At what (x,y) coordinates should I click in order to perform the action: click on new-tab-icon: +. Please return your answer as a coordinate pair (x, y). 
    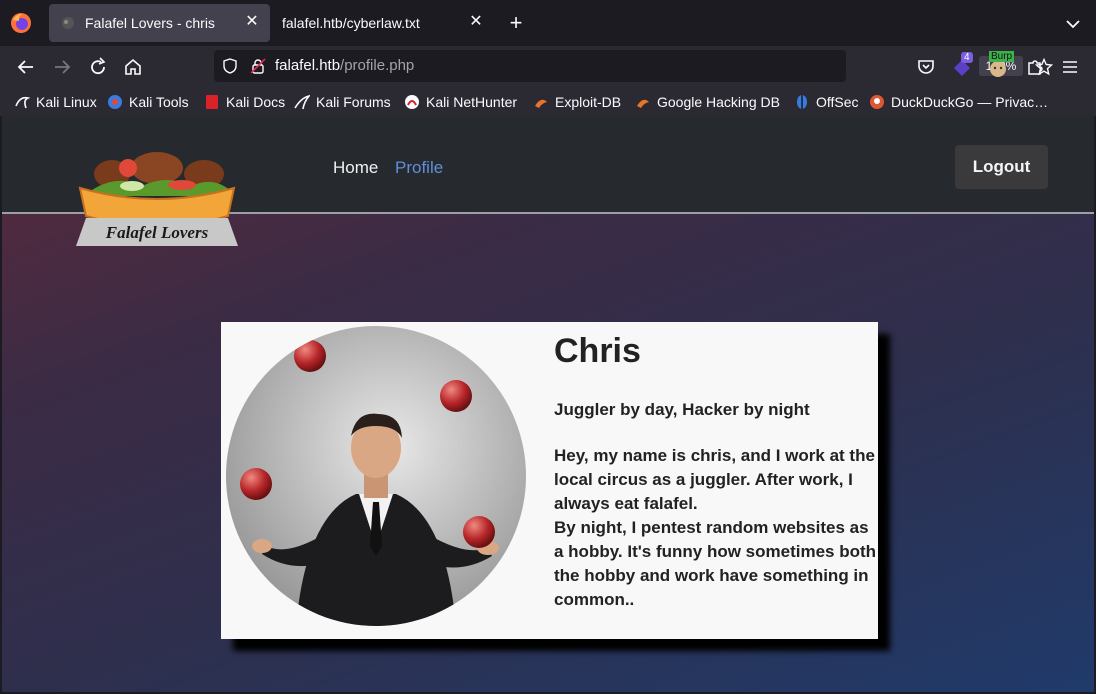
    Looking at the image, I should click on (516, 23).